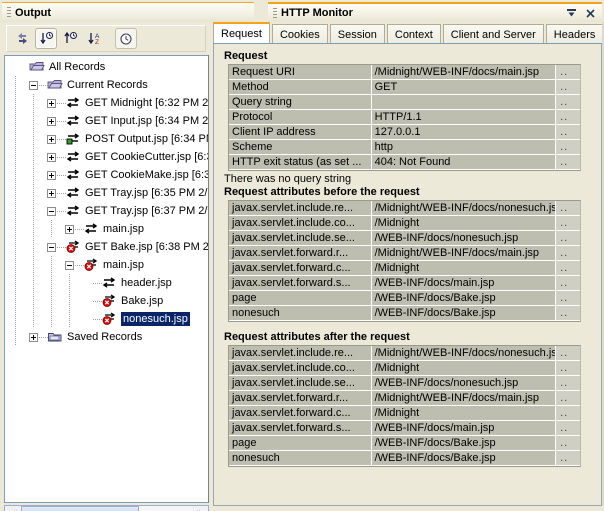 The image size is (604, 511). I want to click on minimize-icon, so click(571, 13).